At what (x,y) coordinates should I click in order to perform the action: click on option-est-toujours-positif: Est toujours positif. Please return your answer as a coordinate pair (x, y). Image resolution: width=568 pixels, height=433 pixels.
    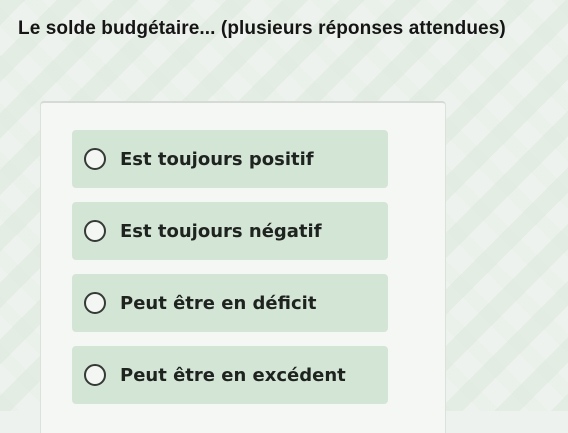
    Looking at the image, I should click on (230, 159).